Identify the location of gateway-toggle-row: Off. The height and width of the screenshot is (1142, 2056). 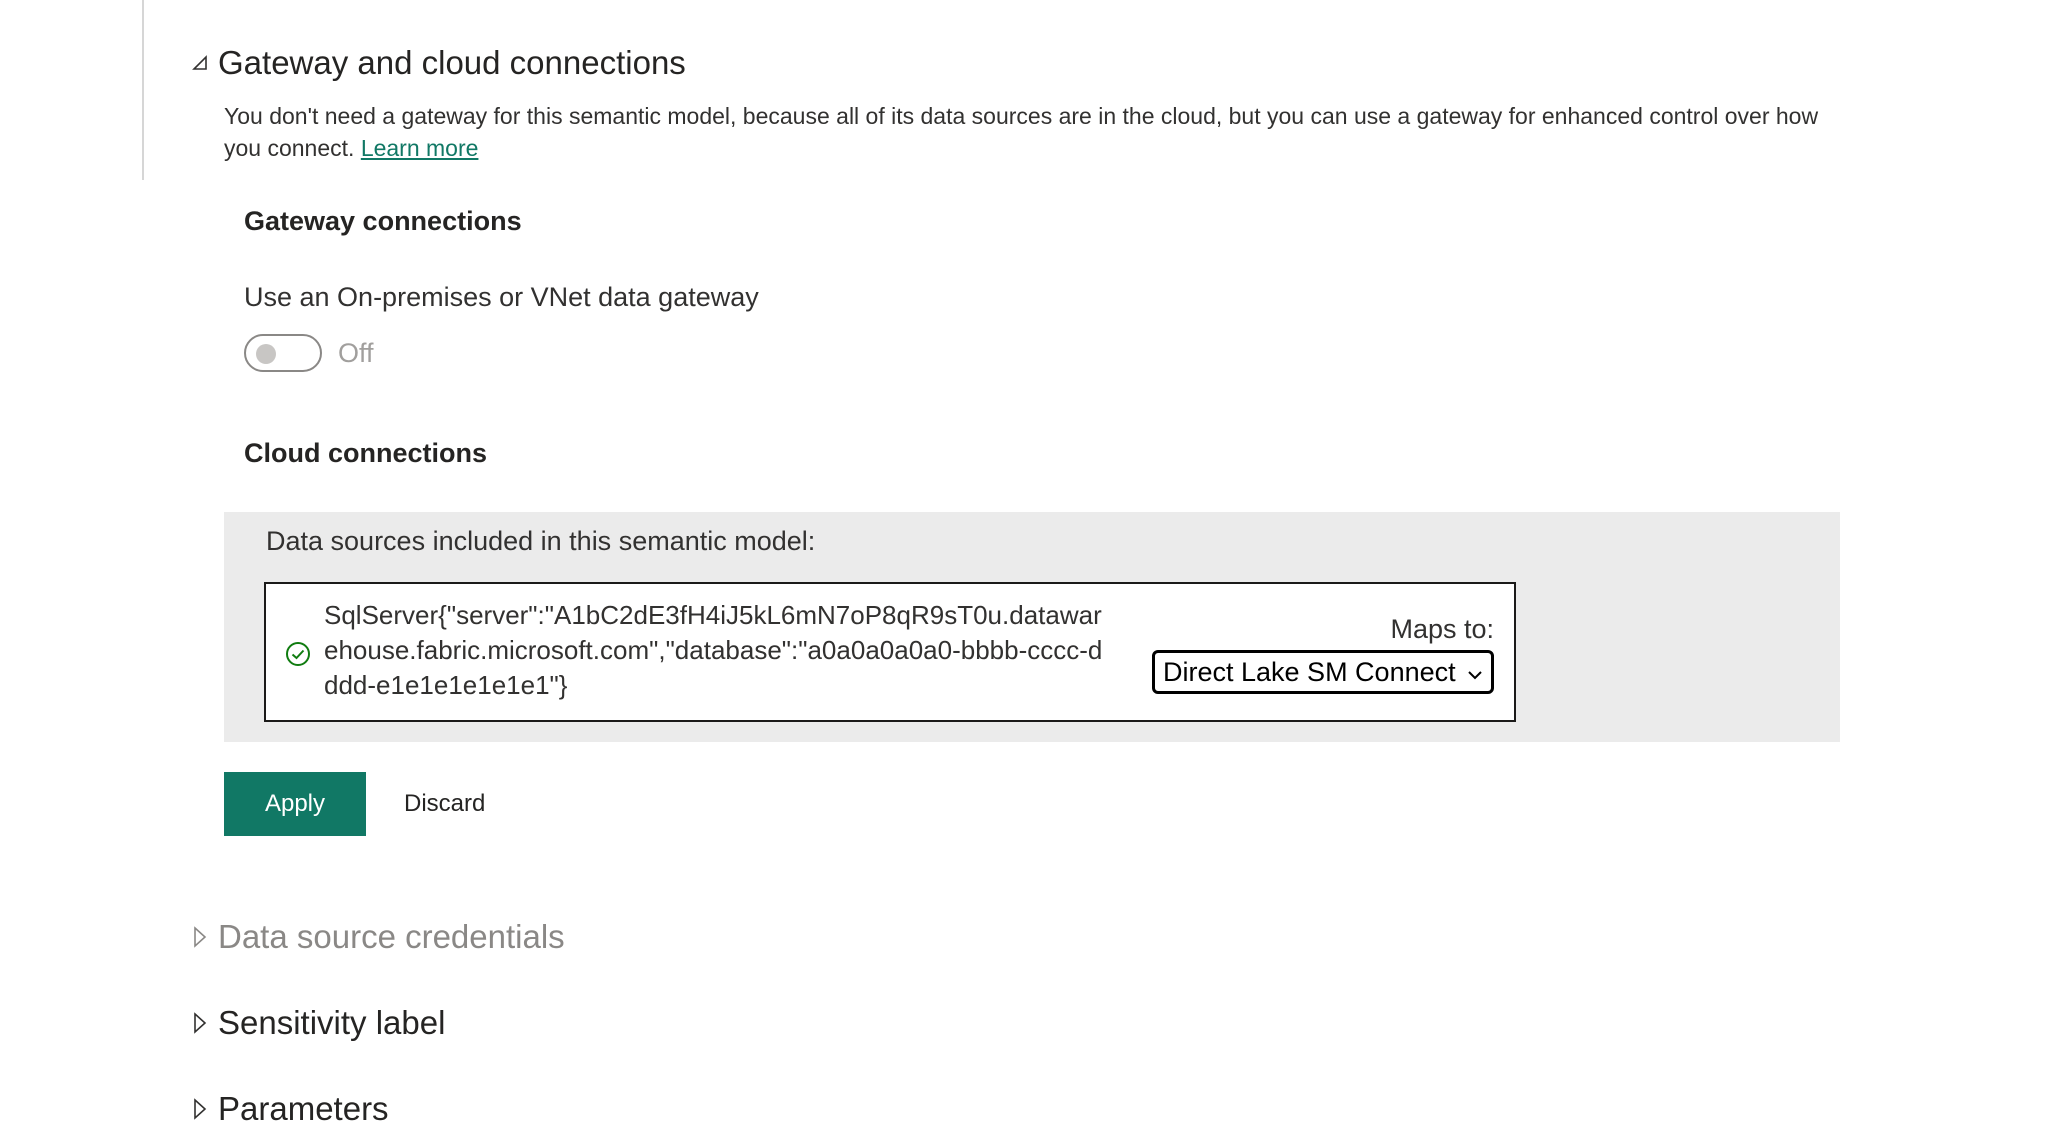
(309, 353).